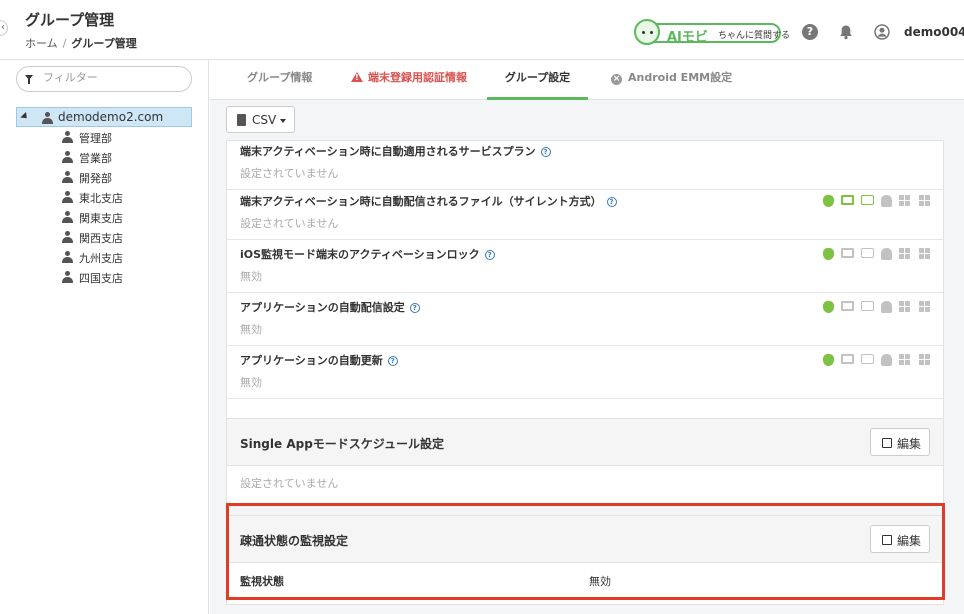 The width and height of the screenshot is (964, 614). What do you see at coordinates (41, 43) in the screenshot?
I see `breadcrumb-home: ホーム` at bounding box center [41, 43].